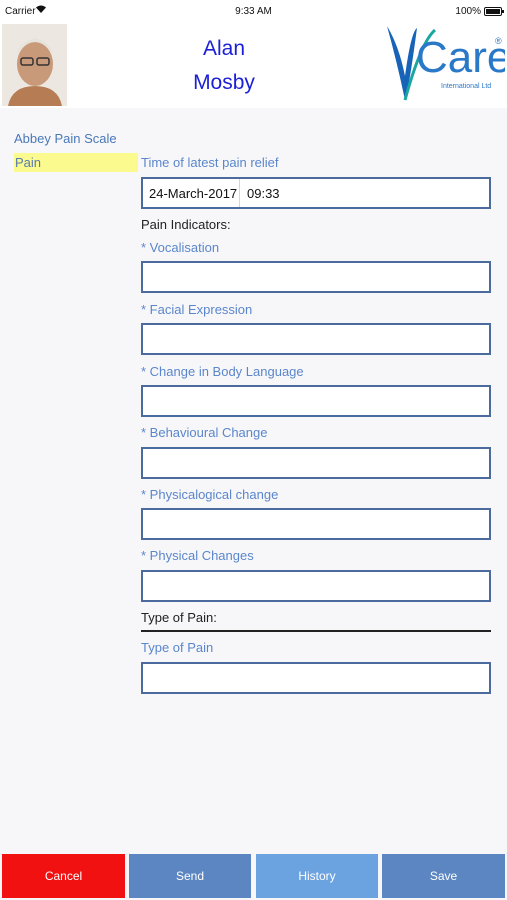 This screenshot has width=507, height=900. Describe the element at coordinates (316, 631) in the screenshot. I see `section-divider` at that location.